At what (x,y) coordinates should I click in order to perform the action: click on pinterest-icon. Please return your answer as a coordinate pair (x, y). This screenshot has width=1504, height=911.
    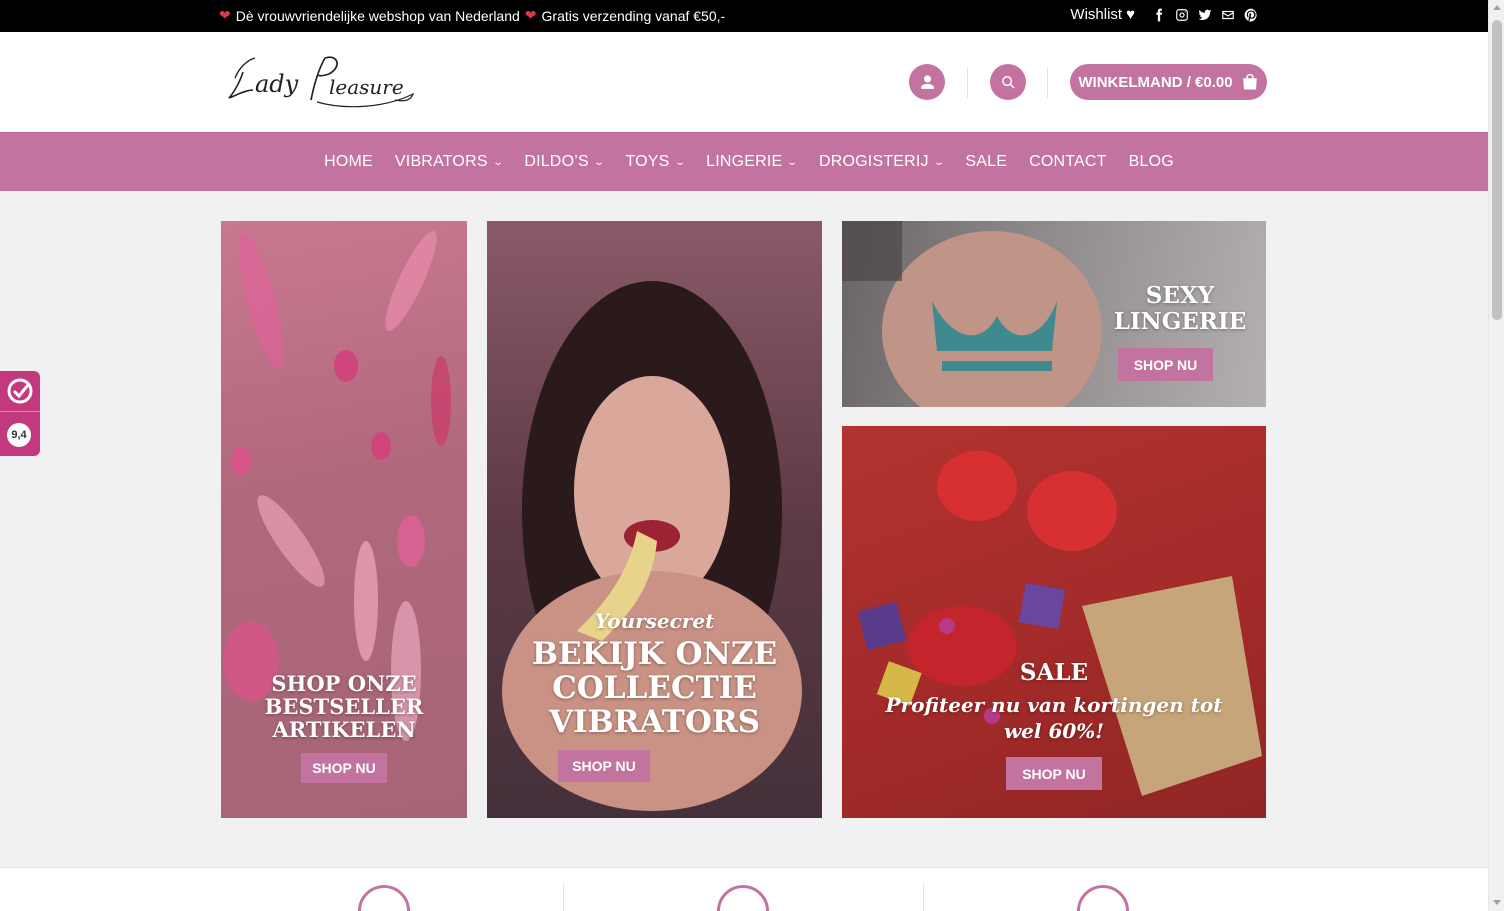
    Looking at the image, I should click on (1251, 15).